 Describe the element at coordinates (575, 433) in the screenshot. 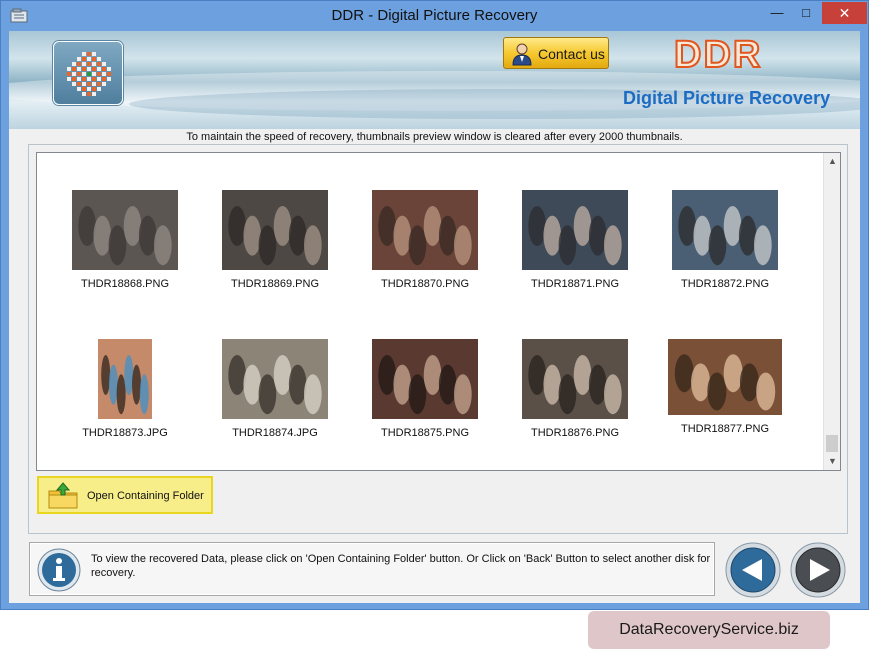

I see `thumbnail-filename: THDR18876.PNG` at that location.